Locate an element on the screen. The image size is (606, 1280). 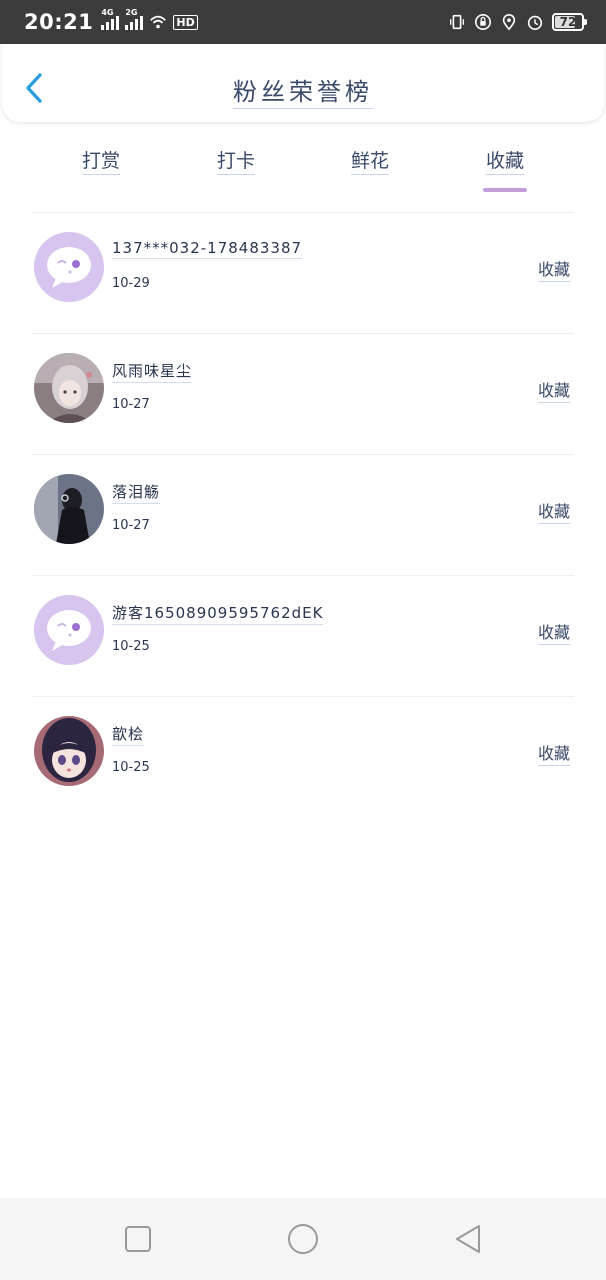
list-item: 落泪觞 10-27 收藏 is located at coordinates (303, 514).